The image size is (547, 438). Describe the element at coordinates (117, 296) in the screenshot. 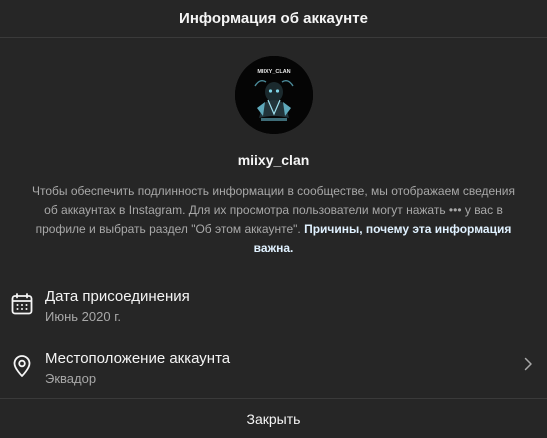

I see `date-joined-label: Дата присоединения` at that location.